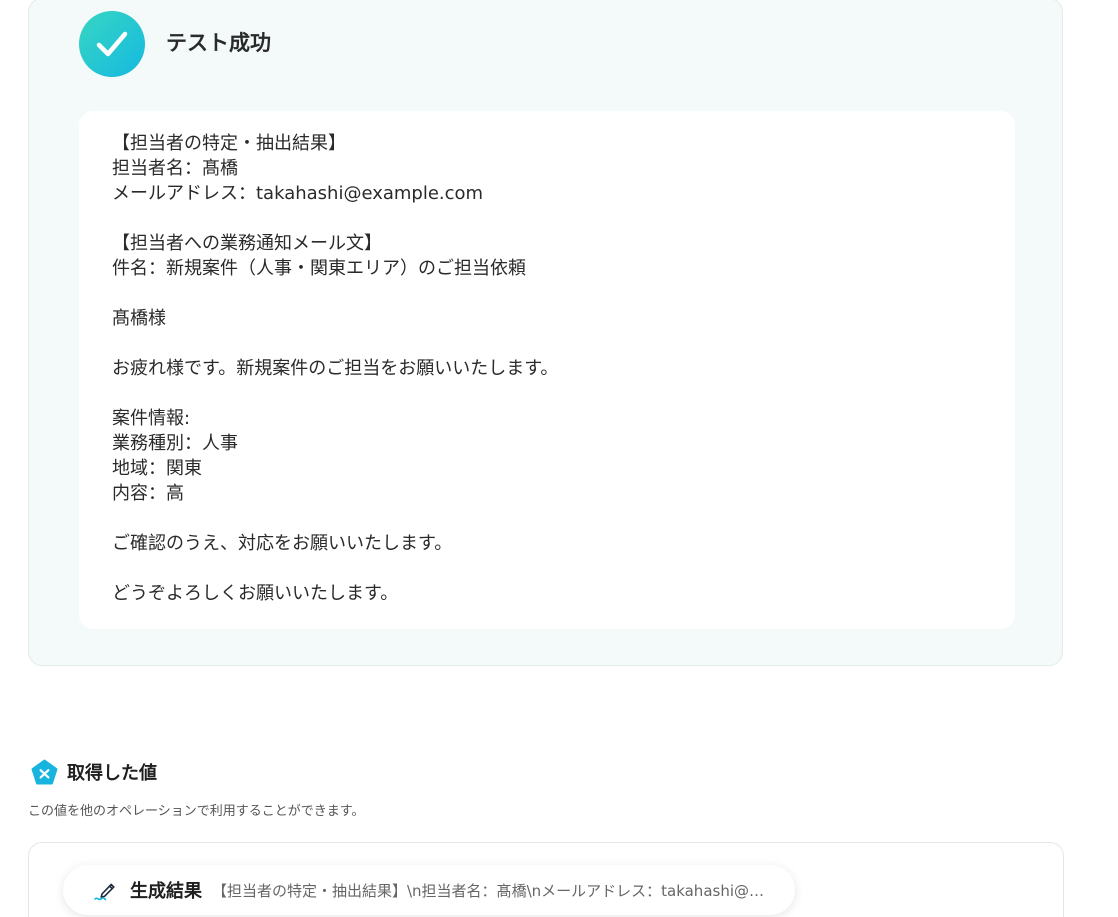  What do you see at coordinates (104, 892) in the screenshot?
I see `pencil-icon` at bounding box center [104, 892].